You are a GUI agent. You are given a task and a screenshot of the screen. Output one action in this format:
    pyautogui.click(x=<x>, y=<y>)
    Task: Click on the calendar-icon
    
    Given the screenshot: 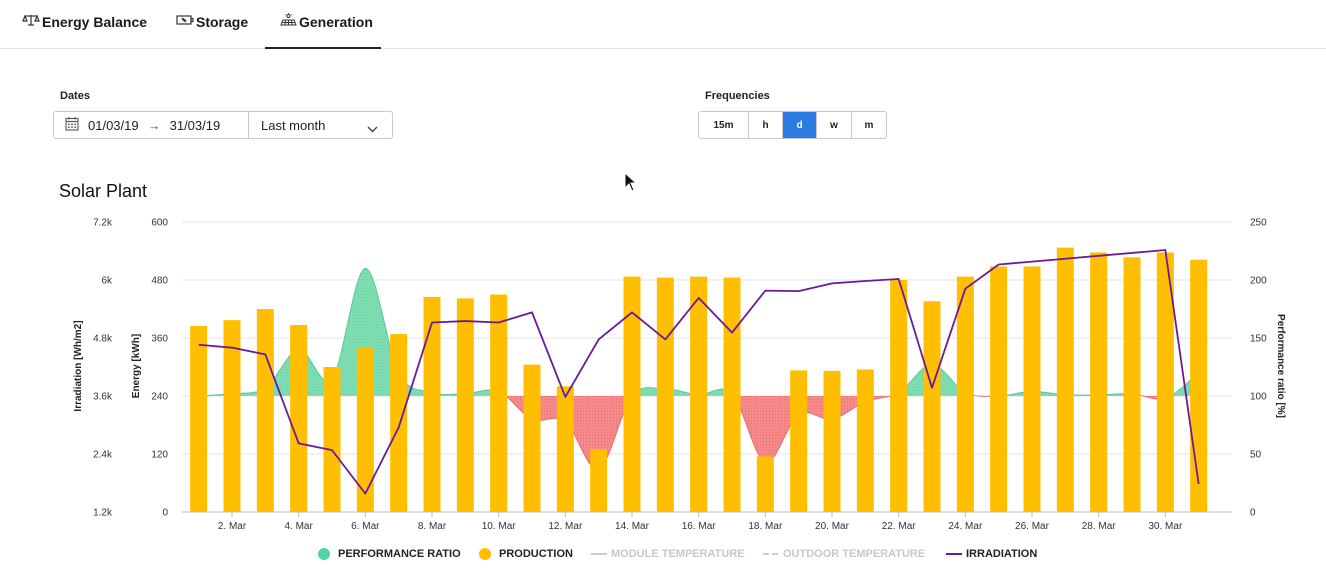 What is the action you would take?
    pyautogui.click(x=72, y=125)
    